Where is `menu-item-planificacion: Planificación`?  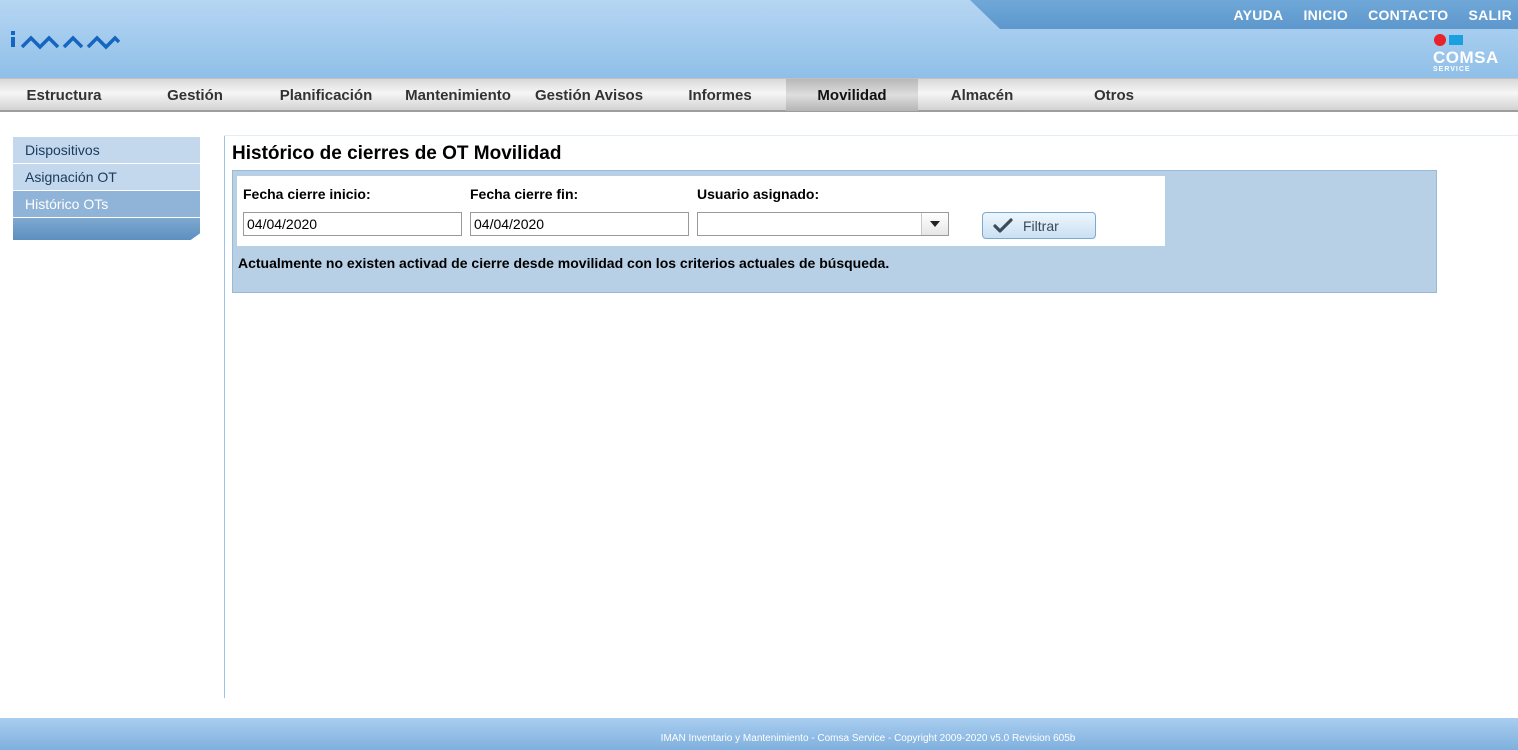 menu-item-planificacion: Planificación is located at coordinates (326, 95).